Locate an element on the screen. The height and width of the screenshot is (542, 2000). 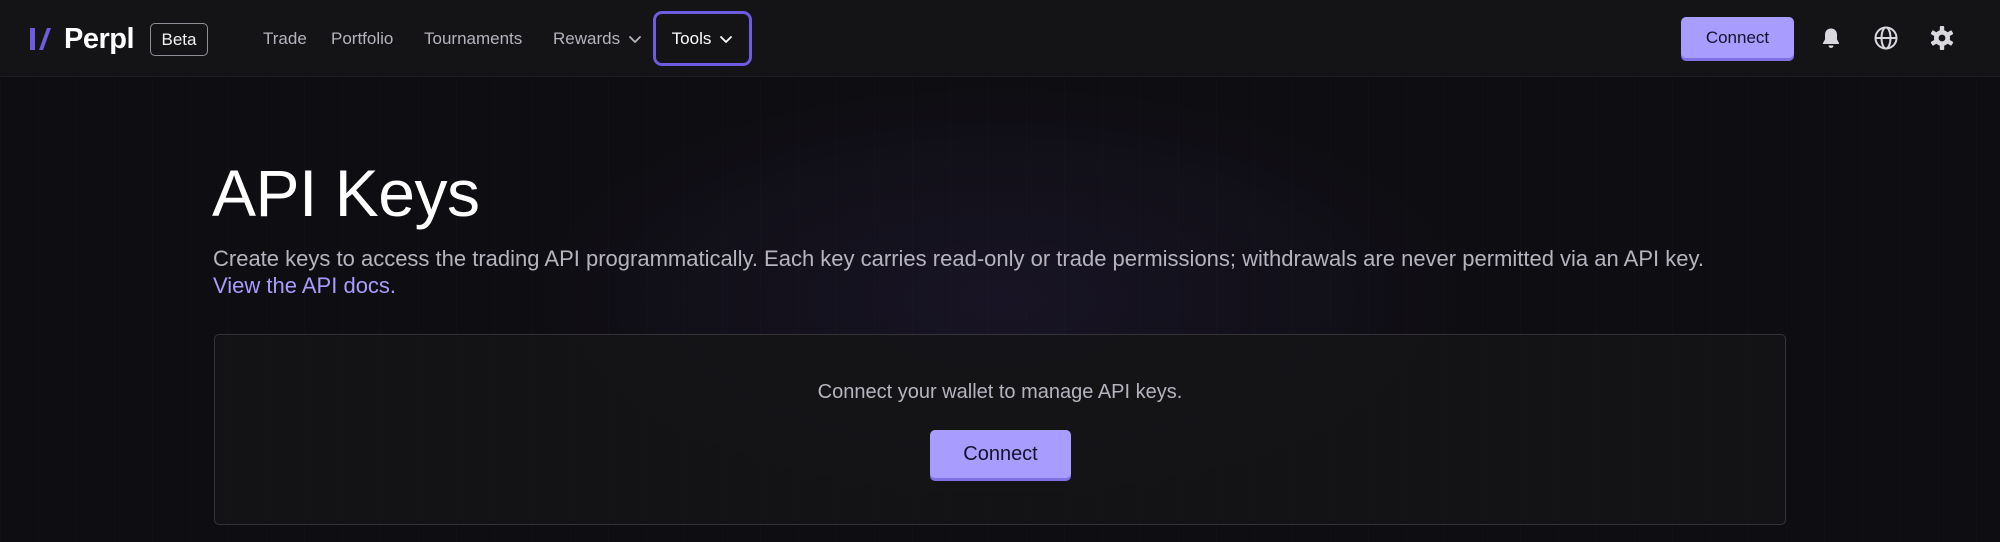
page-title: API Keys is located at coordinates (346, 193).